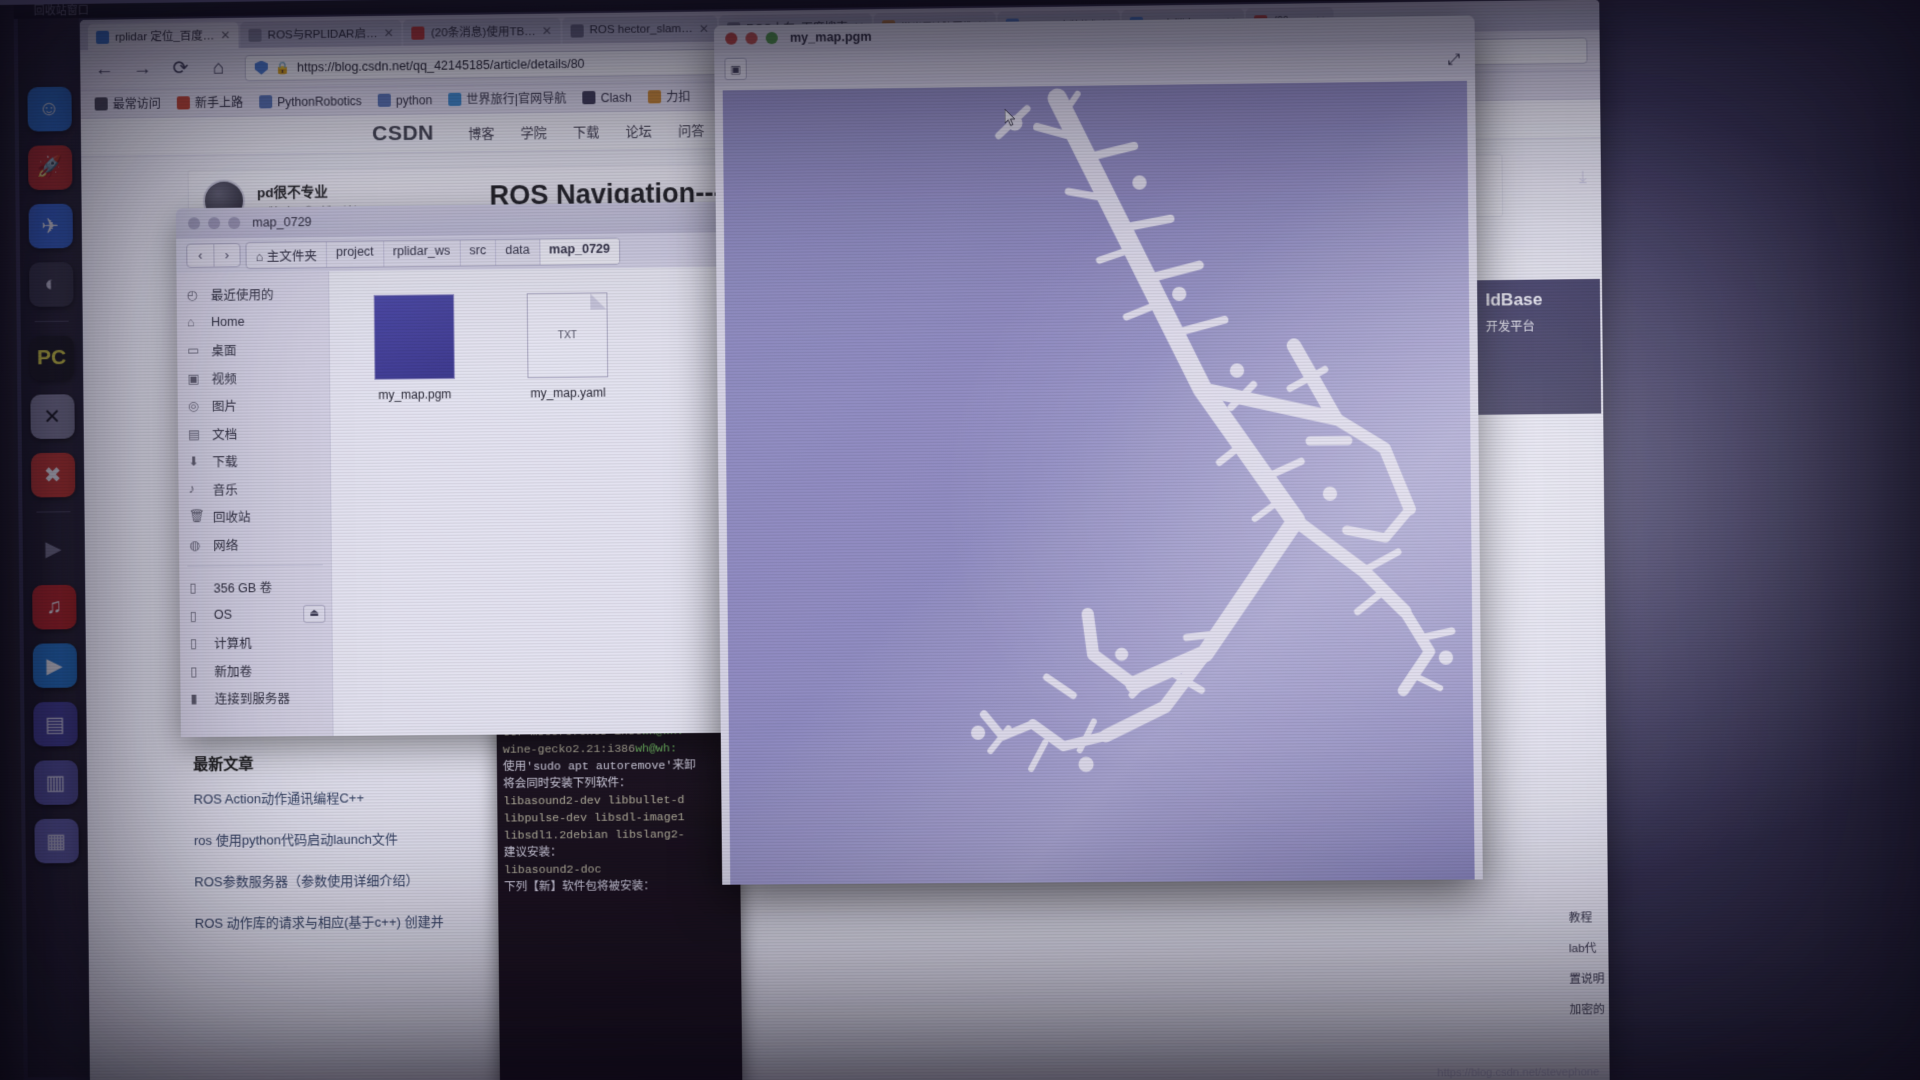 The height and width of the screenshot is (1080, 1920). I want to click on breadcrumb: ⌂ 主文件夹 project rplidar_ws src data map_0729, so click(433, 252).